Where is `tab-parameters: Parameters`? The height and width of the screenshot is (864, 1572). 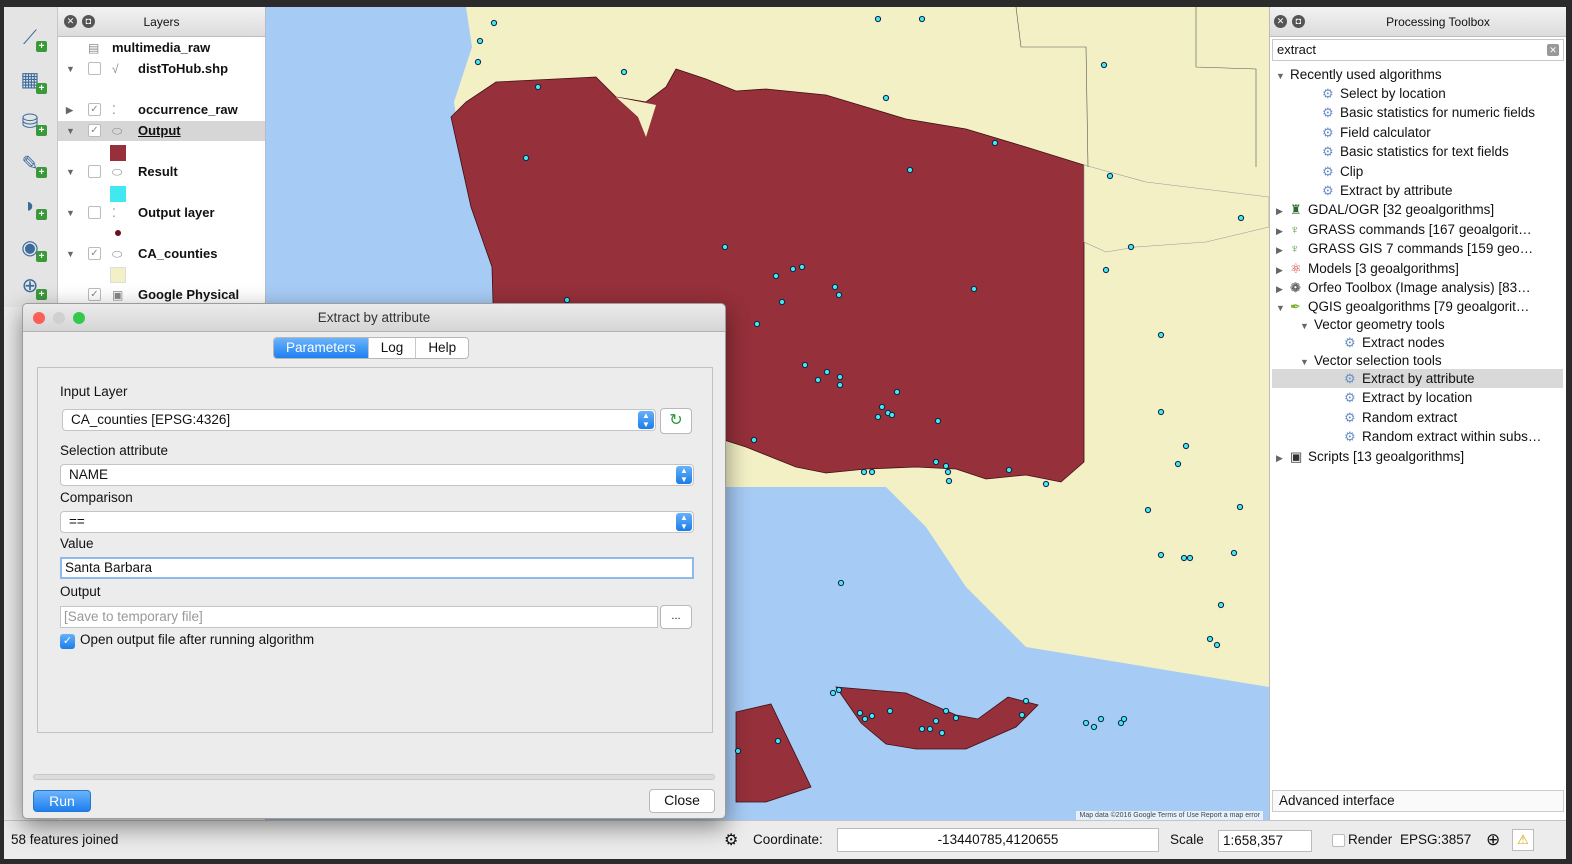 tab-parameters: Parameters is located at coordinates (321, 348).